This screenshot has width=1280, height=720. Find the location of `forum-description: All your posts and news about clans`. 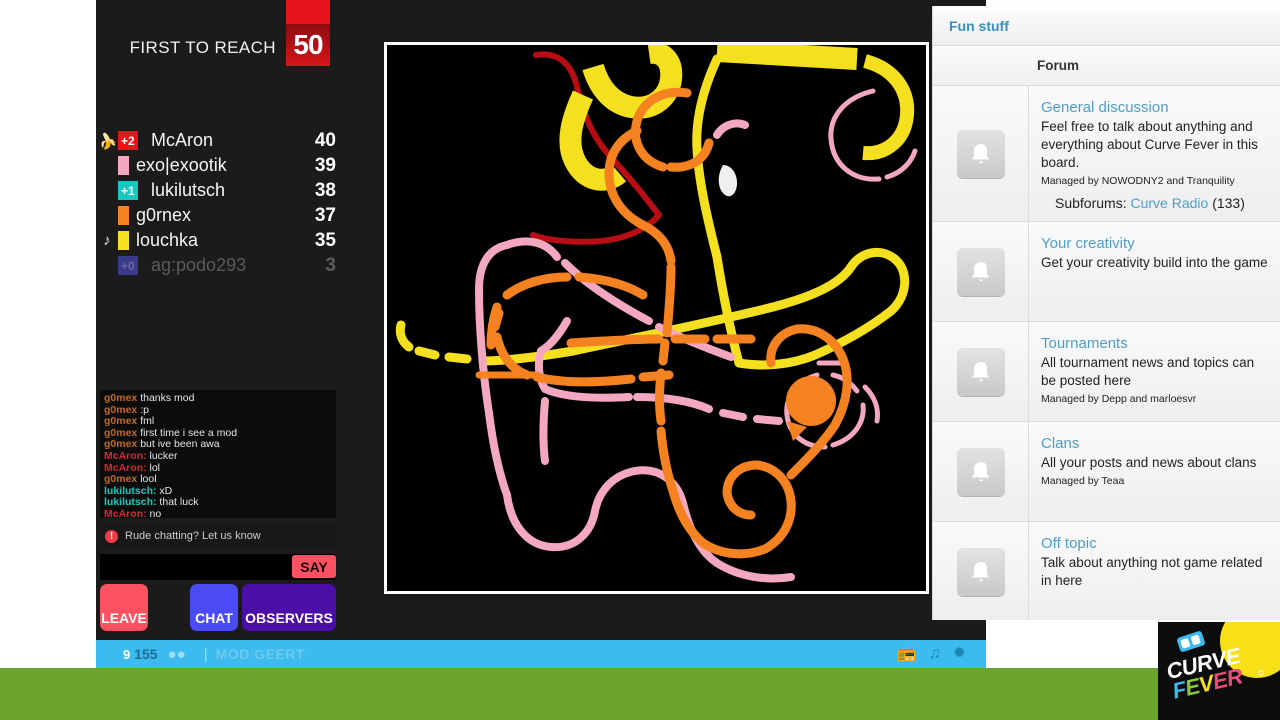

forum-description: All your posts and news about clans is located at coordinates (1149, 462).